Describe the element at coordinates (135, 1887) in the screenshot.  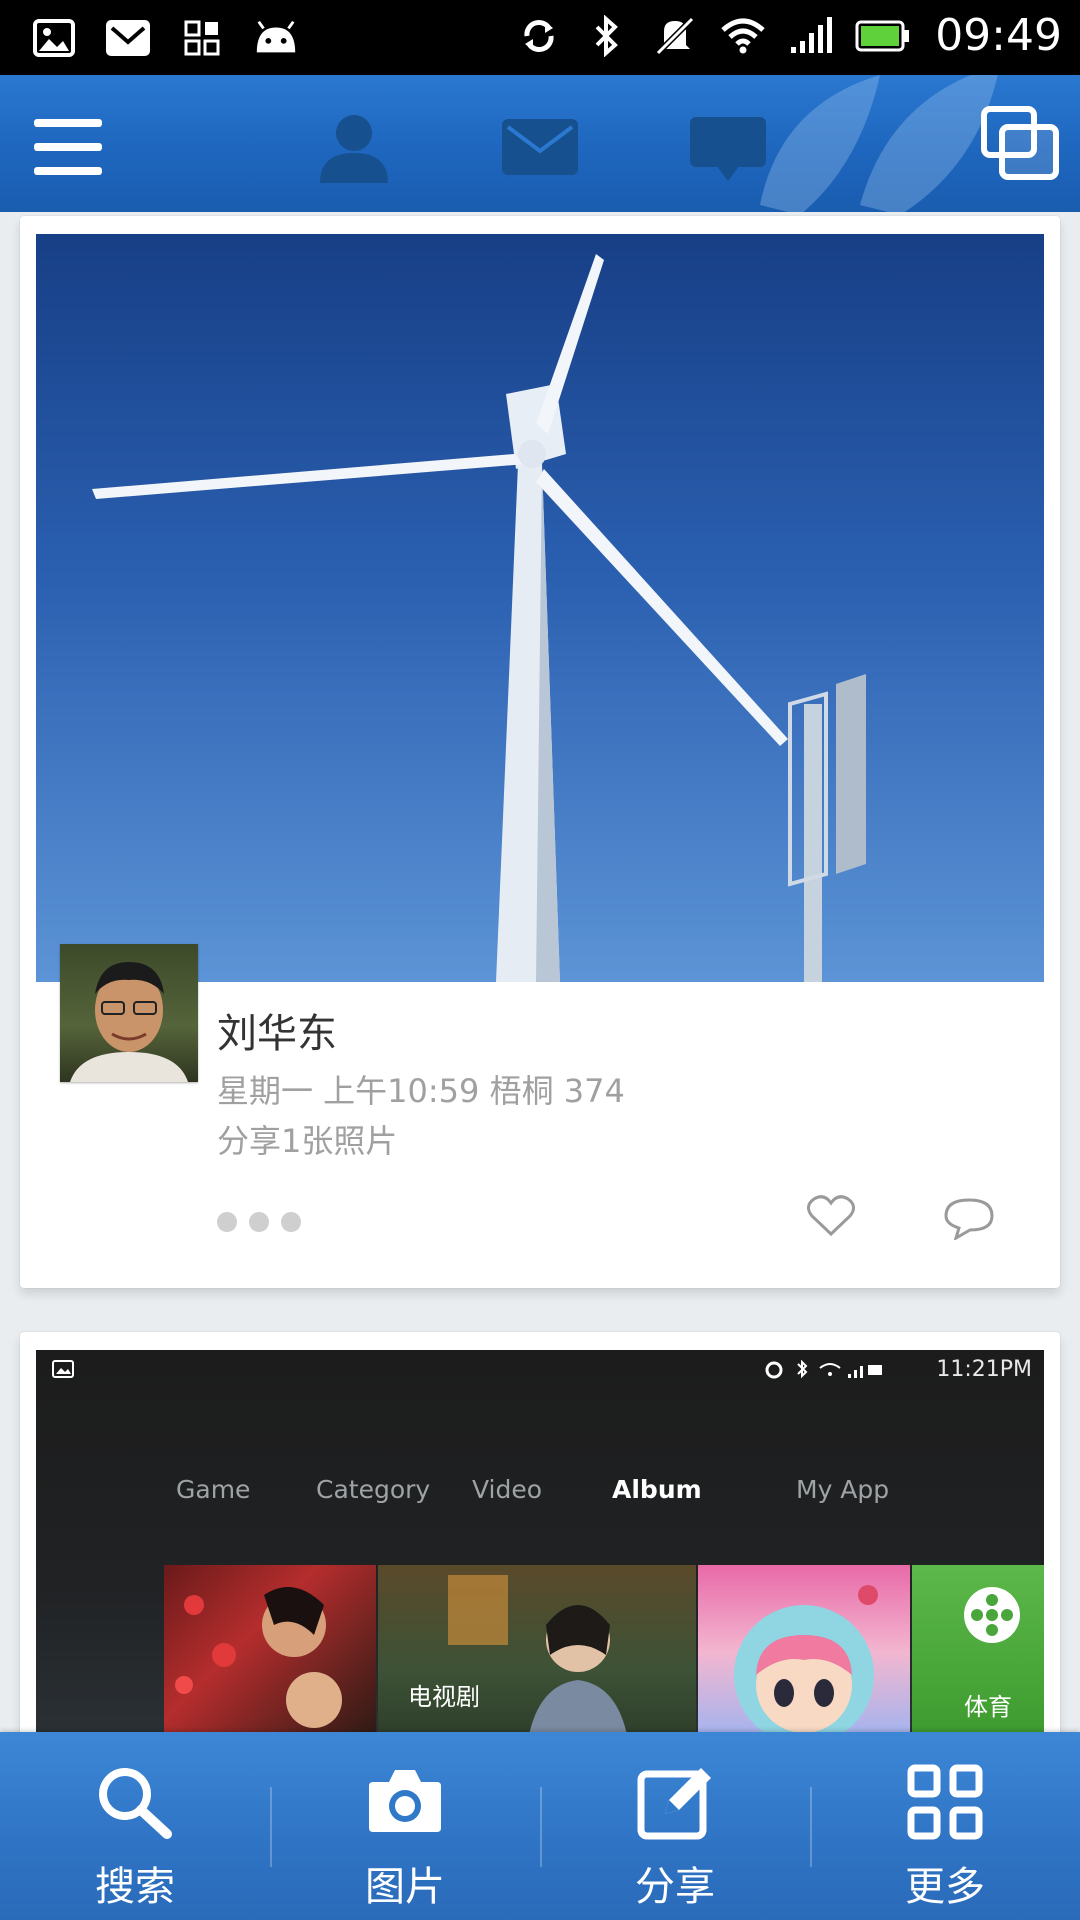
I see `search-label: 搜索` at that location.